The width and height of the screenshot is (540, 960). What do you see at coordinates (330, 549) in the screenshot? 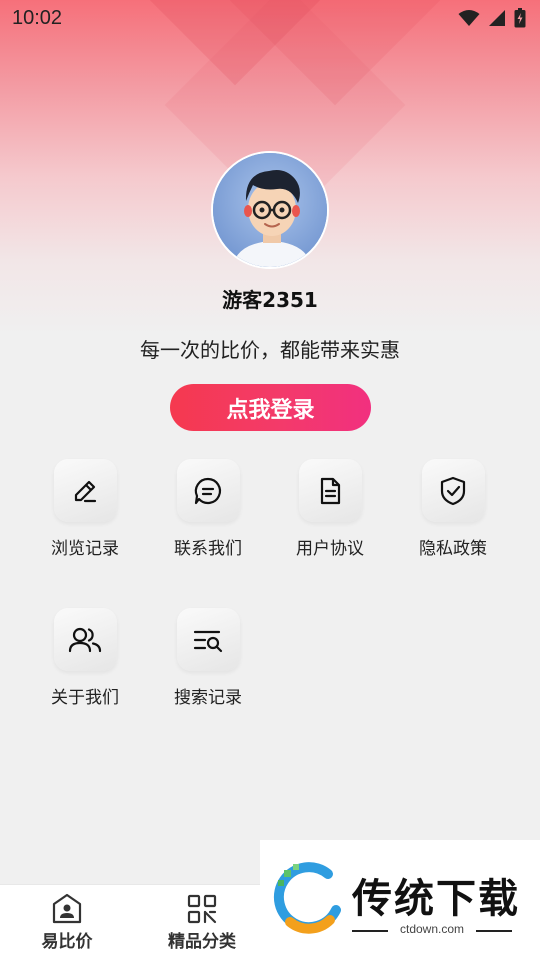
I see `menu-label: 用户协议` at bounding box center [330, 549].